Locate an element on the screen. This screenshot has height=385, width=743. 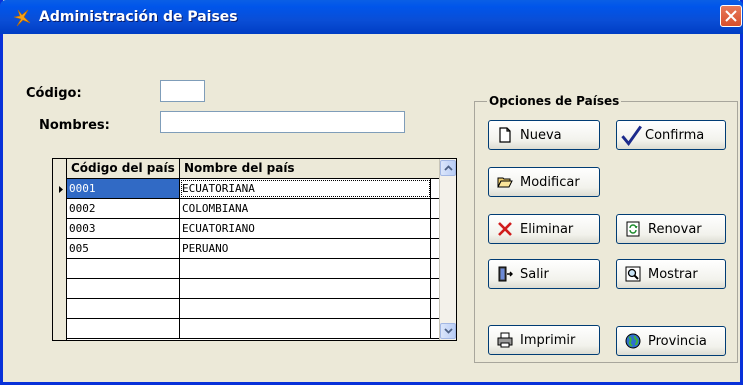
provincia-button: Provincia is located at coordinates (671, 341).